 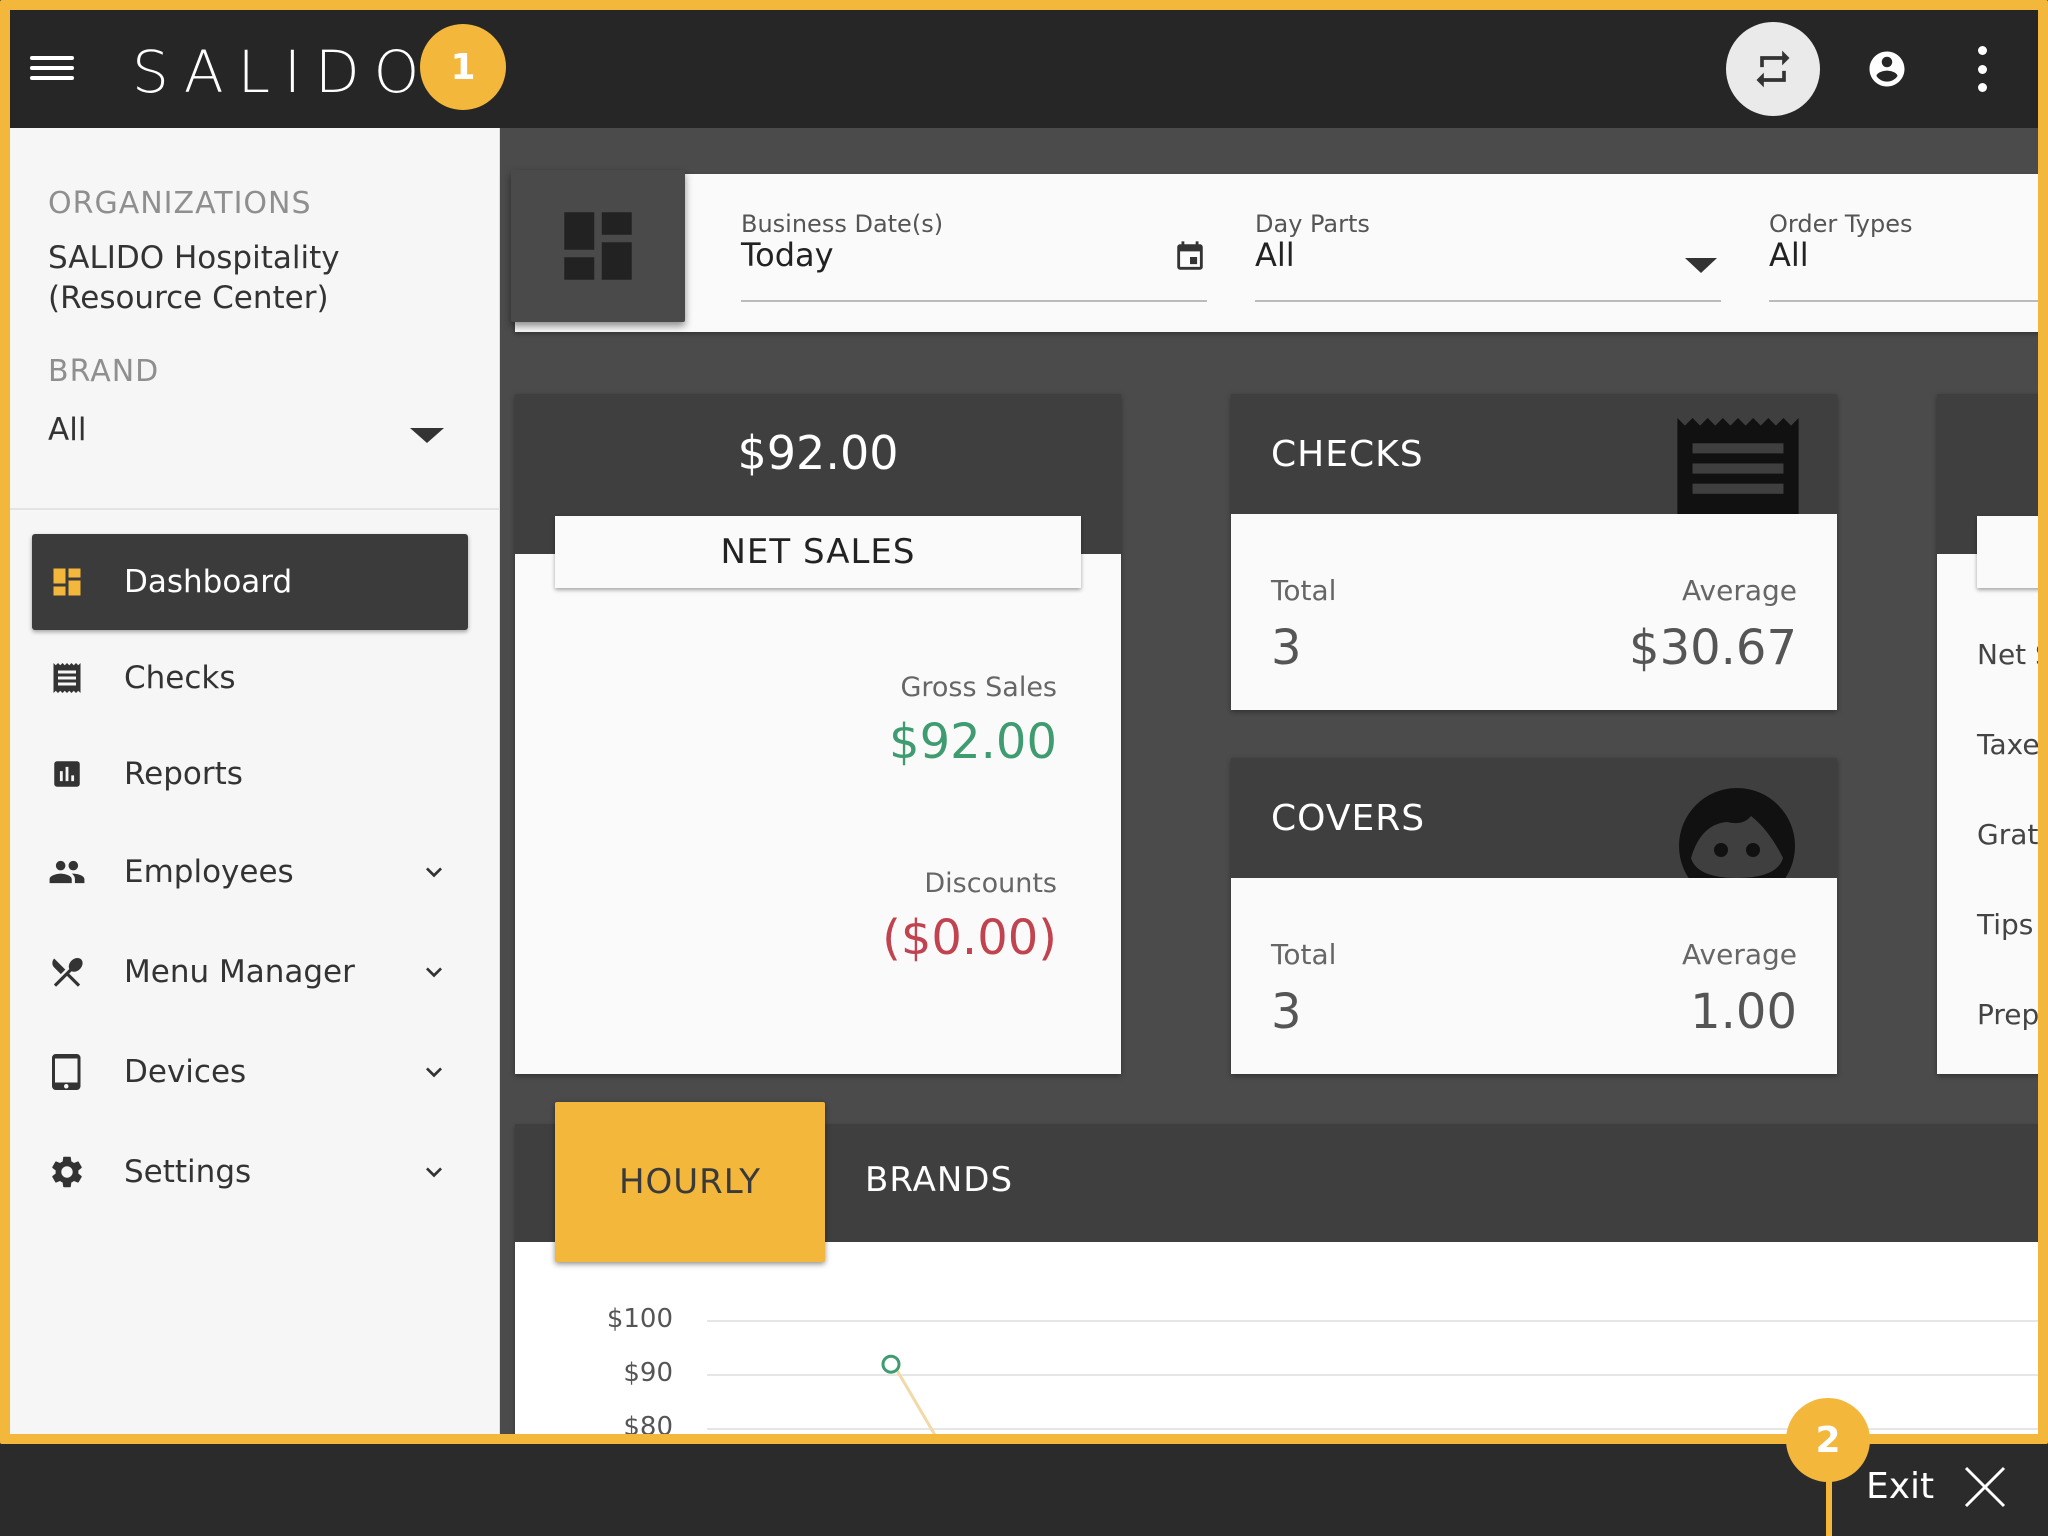 I want to click on day-parts-value: All, so click(x=1275, y=255).